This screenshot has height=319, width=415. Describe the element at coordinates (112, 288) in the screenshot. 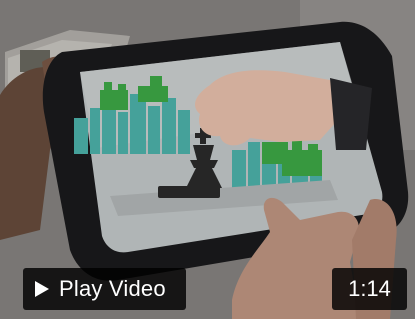

I see `play-video-label: Play Video` at that location.